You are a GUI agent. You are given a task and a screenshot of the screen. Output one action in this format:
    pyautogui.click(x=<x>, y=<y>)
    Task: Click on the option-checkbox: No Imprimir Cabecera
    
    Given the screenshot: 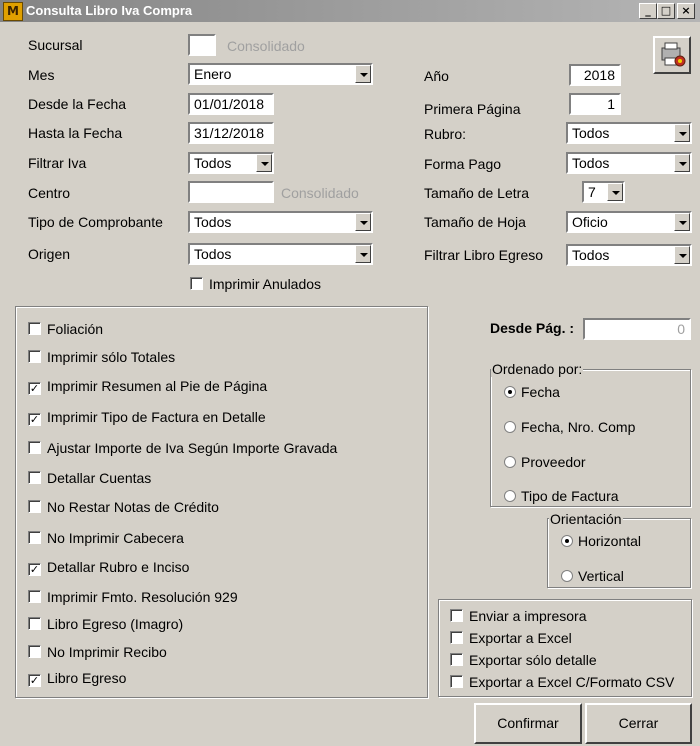 What is the action you would take?
    pyautogui.click(x=106, y=538)
    